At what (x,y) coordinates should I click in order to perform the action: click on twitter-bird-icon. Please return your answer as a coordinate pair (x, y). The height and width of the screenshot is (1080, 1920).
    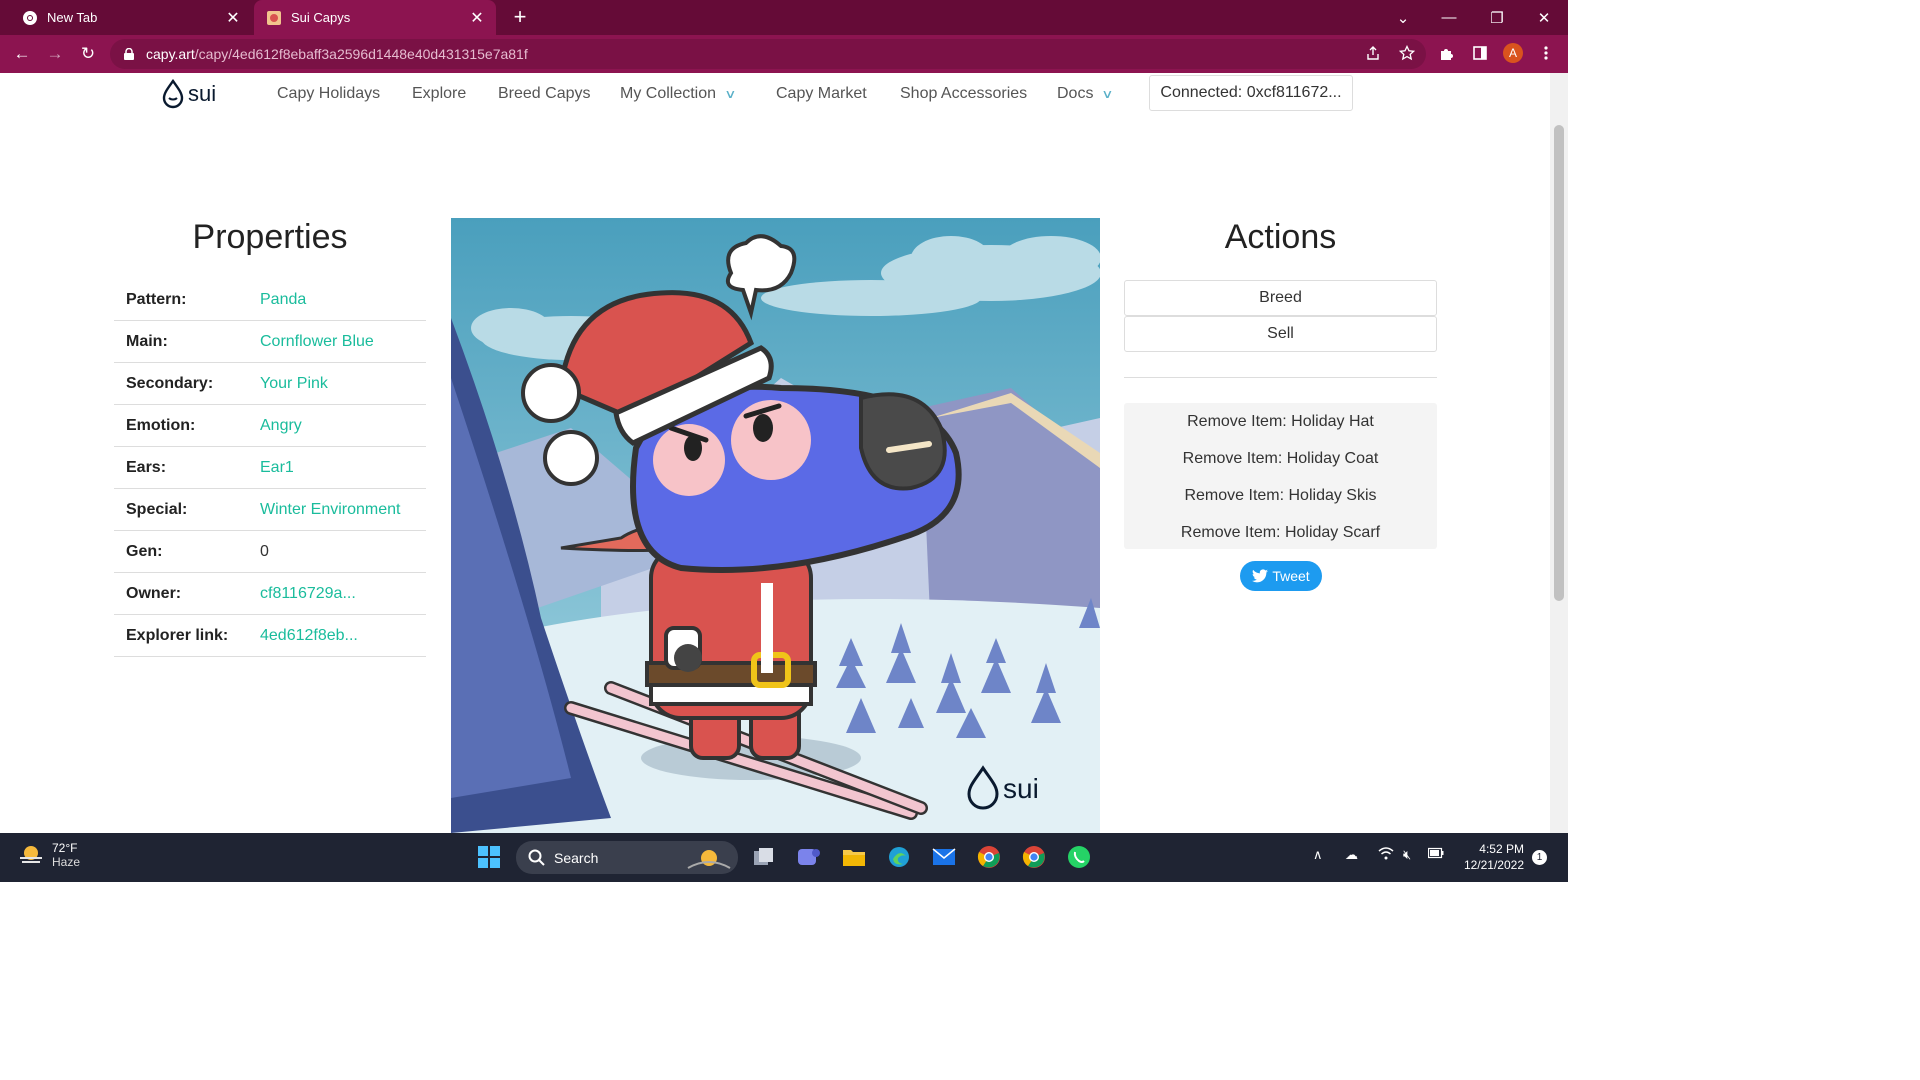
    Looking at the image, I should click on (1260, 576).